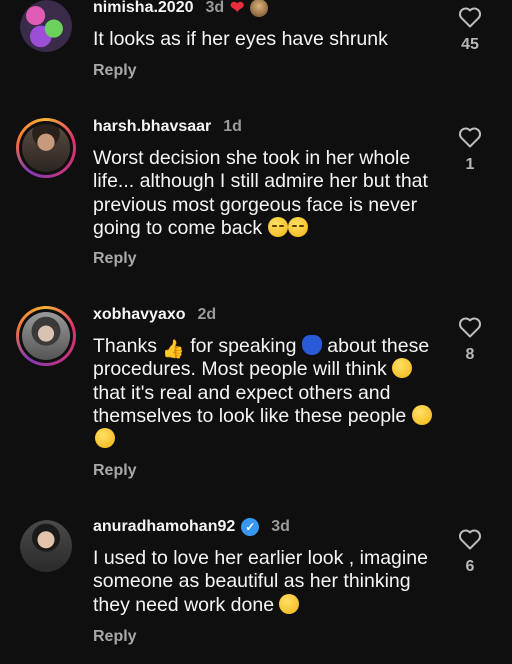 The image size is (512, 664). Describe the element at coordinates (173, 349) in the screenshot. I see `thumbs-up-icon: 👍` at that location.